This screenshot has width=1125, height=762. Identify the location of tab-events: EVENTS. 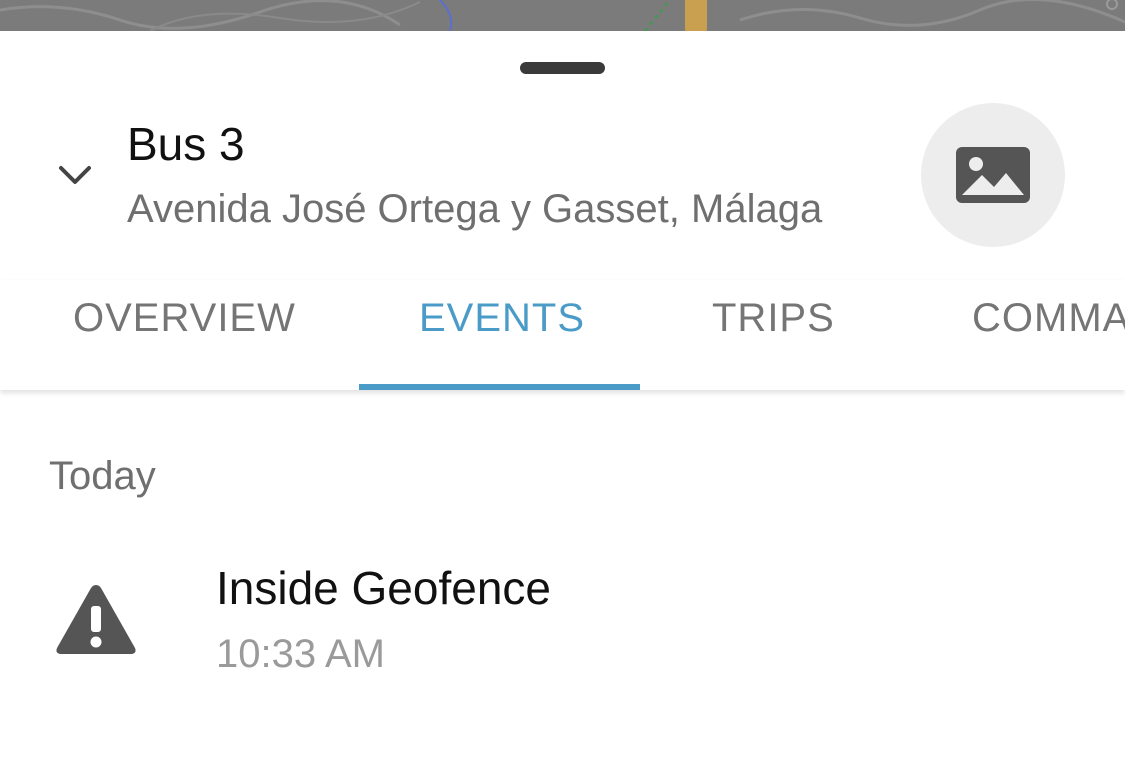
(502, 335).